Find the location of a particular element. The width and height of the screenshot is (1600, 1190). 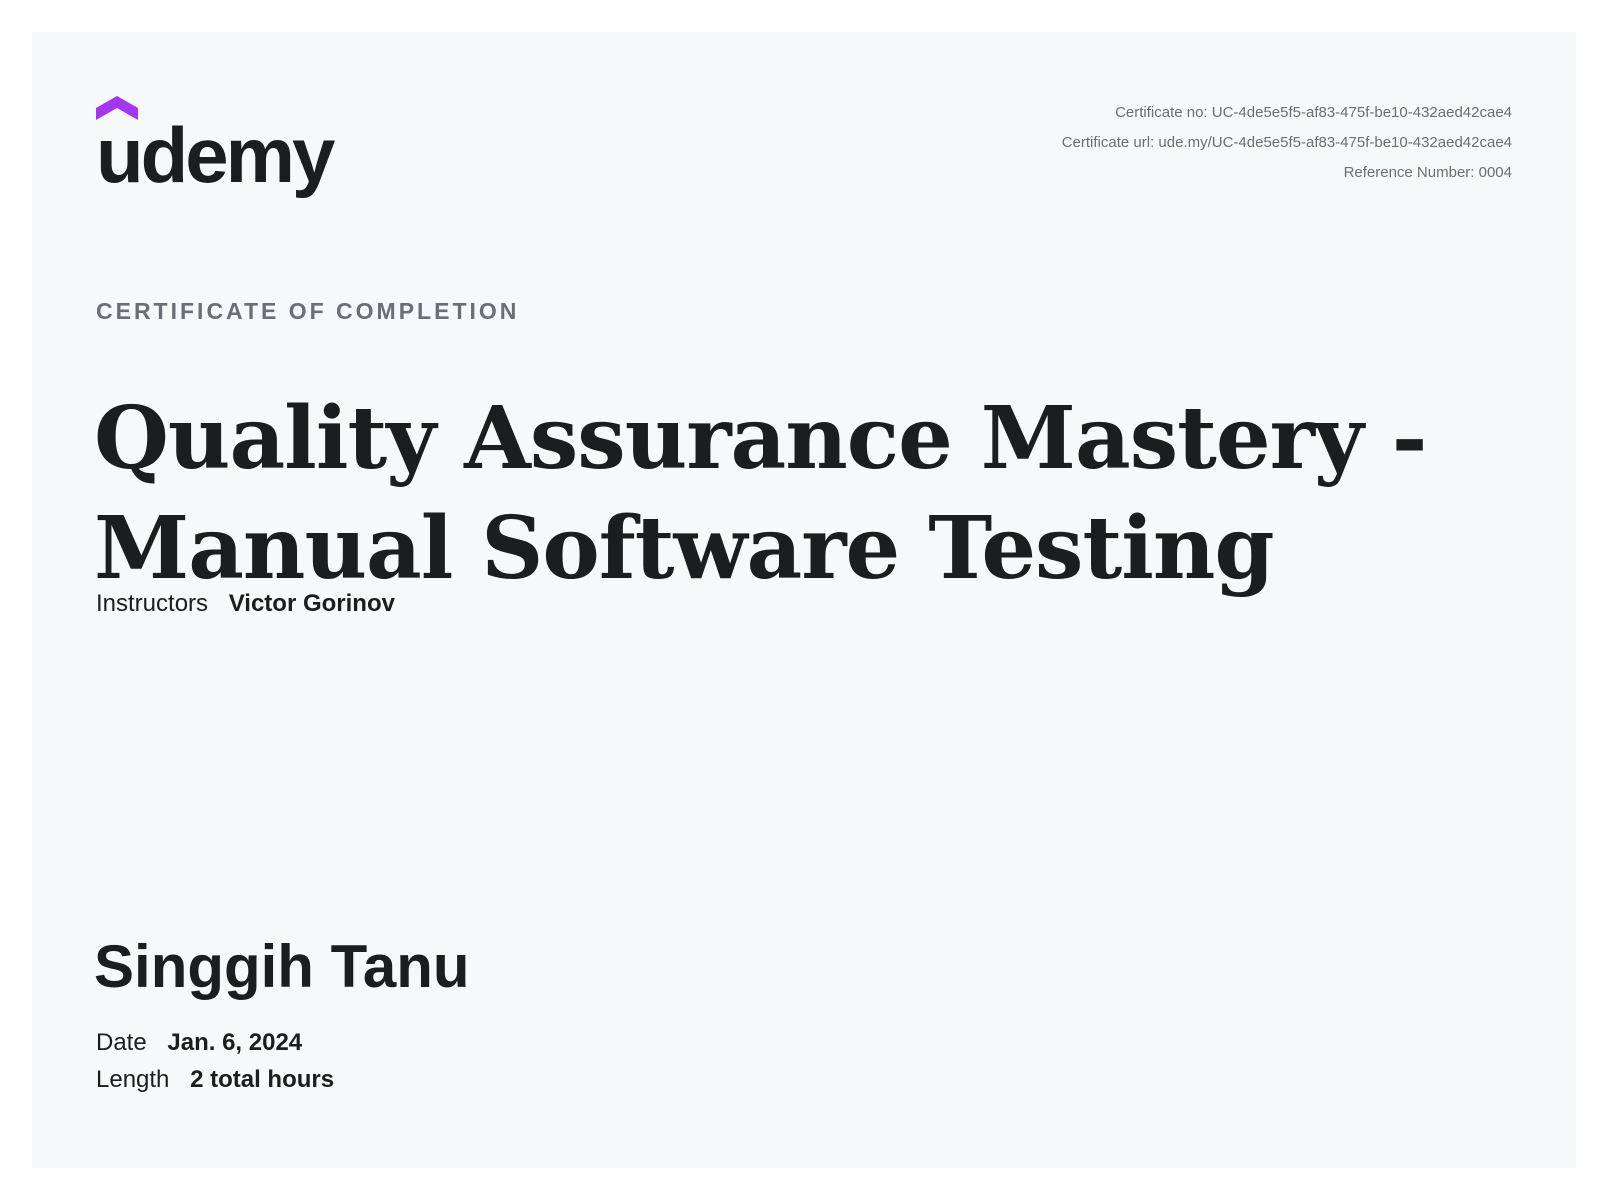

certificate-overline: CERTIFICATE OF COMPLETION is located at coordinates (308, 311).